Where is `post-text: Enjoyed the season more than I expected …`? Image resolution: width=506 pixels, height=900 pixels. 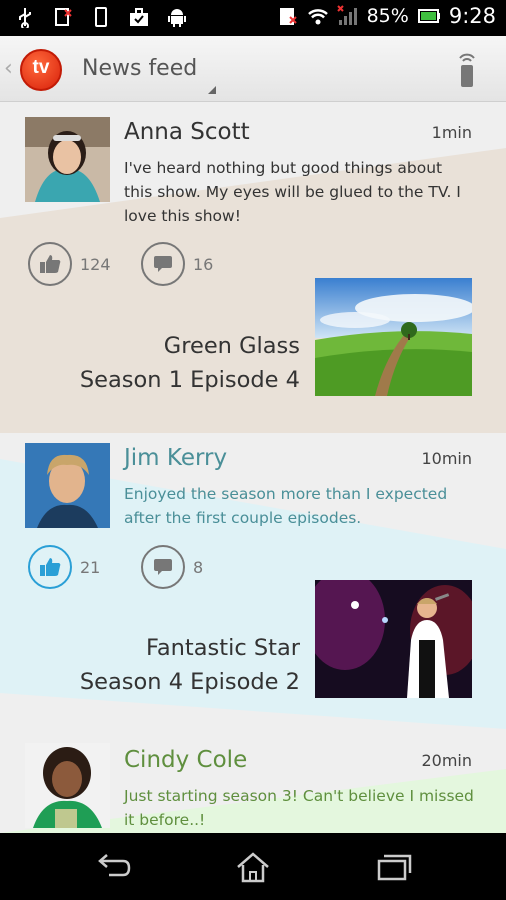 post-text: Enjoyed the season more than I expected … is located at coordinates (286, 506).